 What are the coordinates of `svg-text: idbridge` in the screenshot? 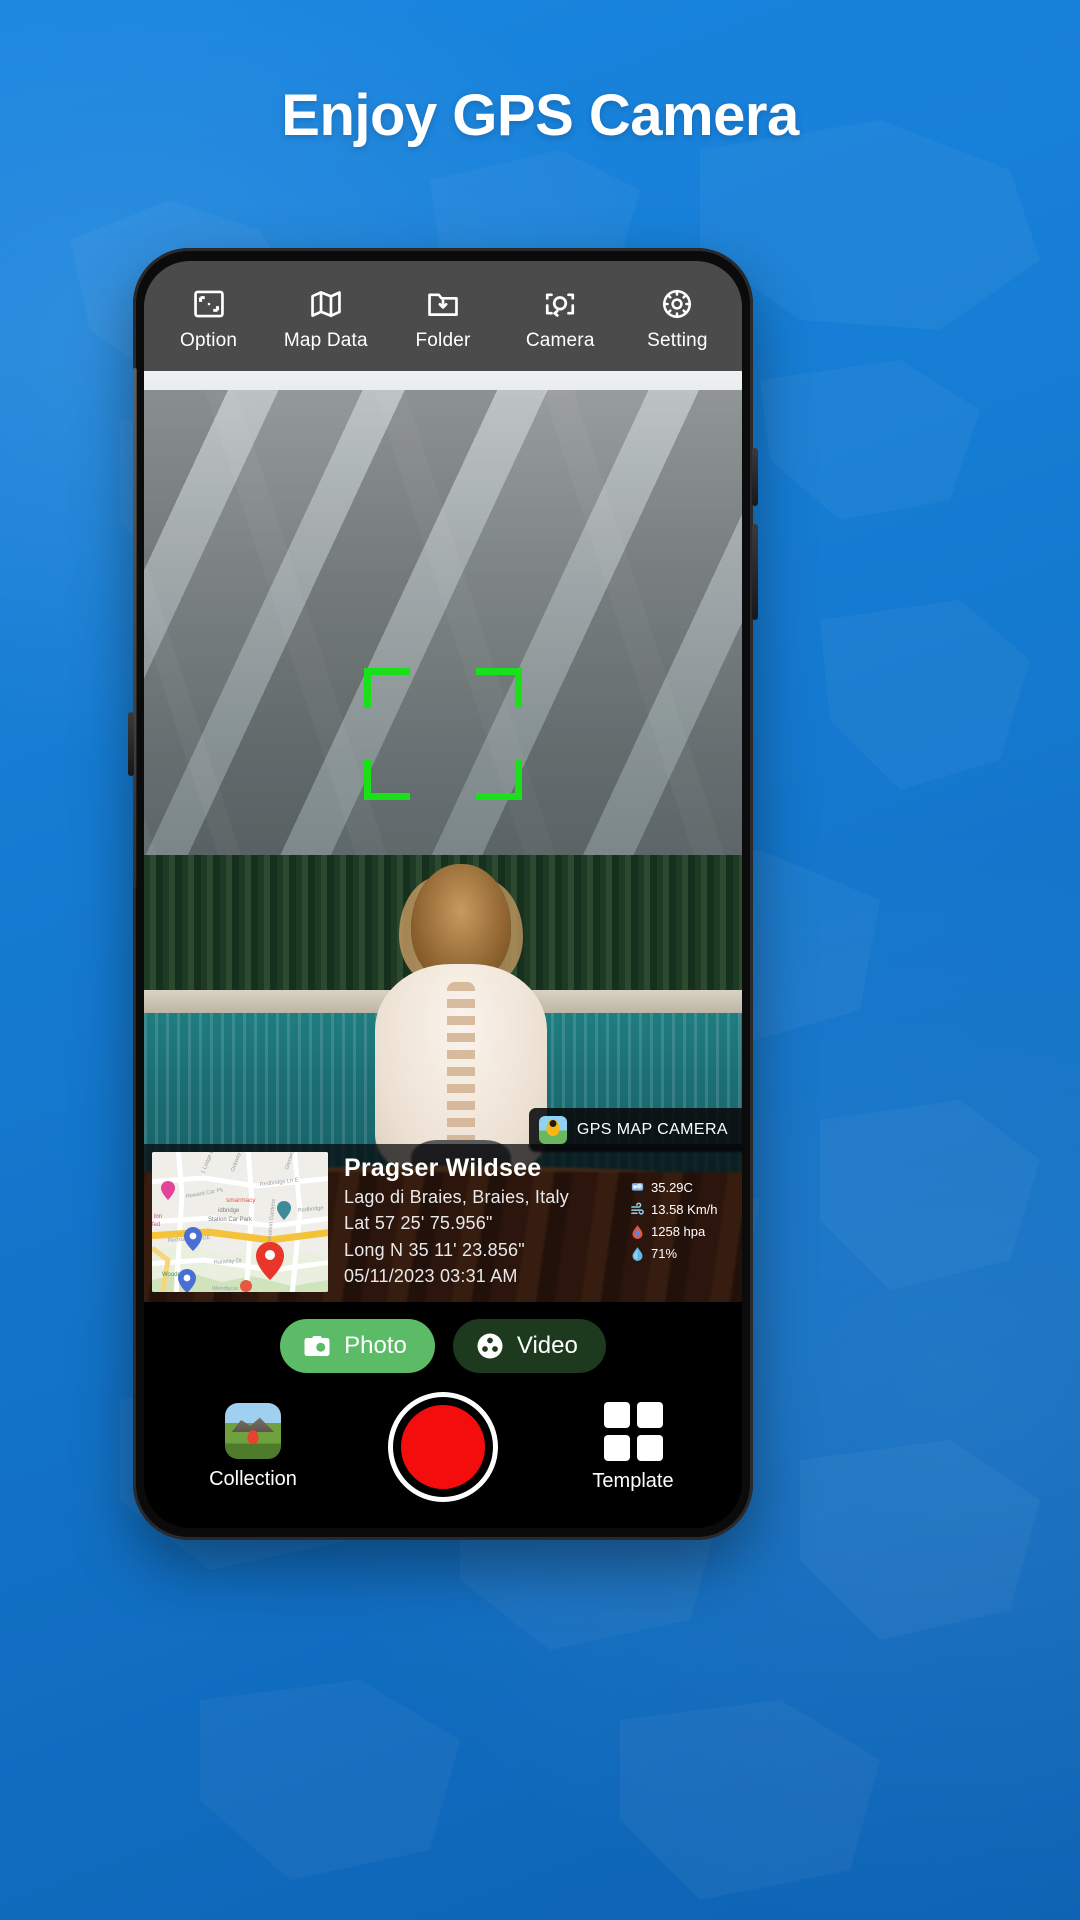 It's located at (229, 1211).